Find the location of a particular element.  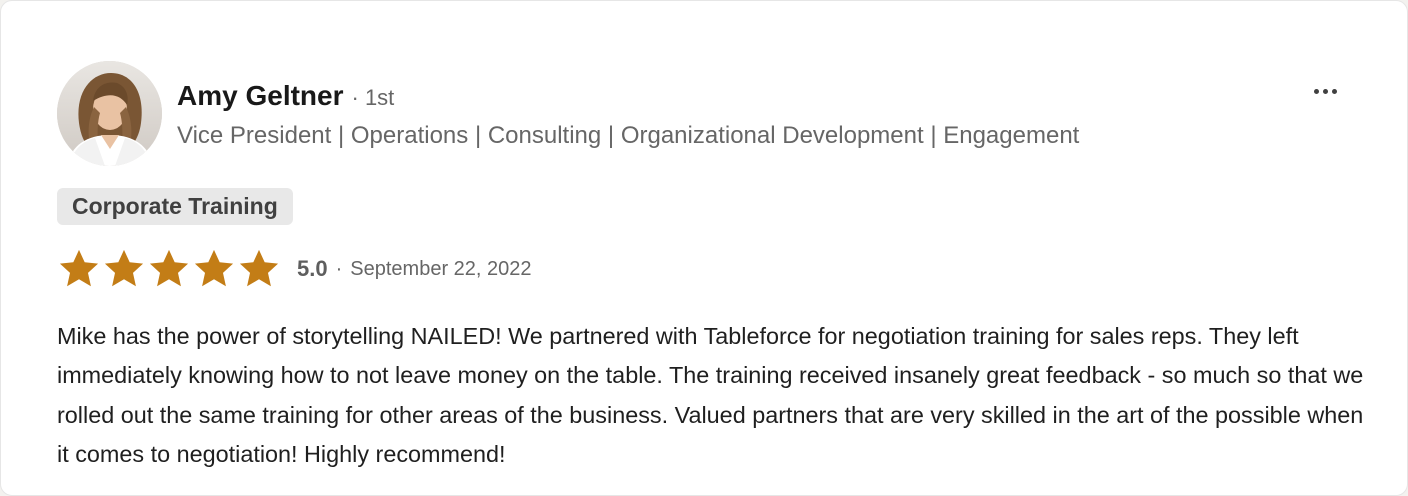

rating-row: 5.0 · September 22, 2022 is located at coordinates (294, 269).